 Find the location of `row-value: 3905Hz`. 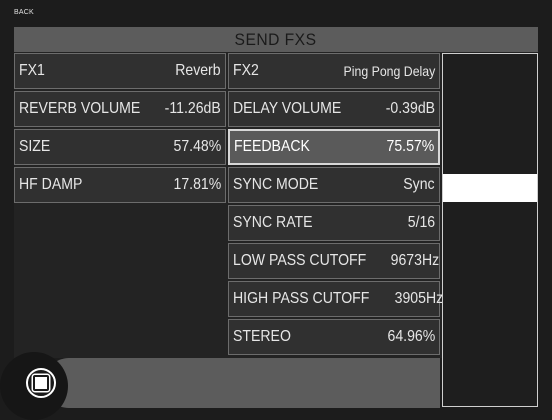

row-value: 3905Hz is located at coordinates (419, 298).